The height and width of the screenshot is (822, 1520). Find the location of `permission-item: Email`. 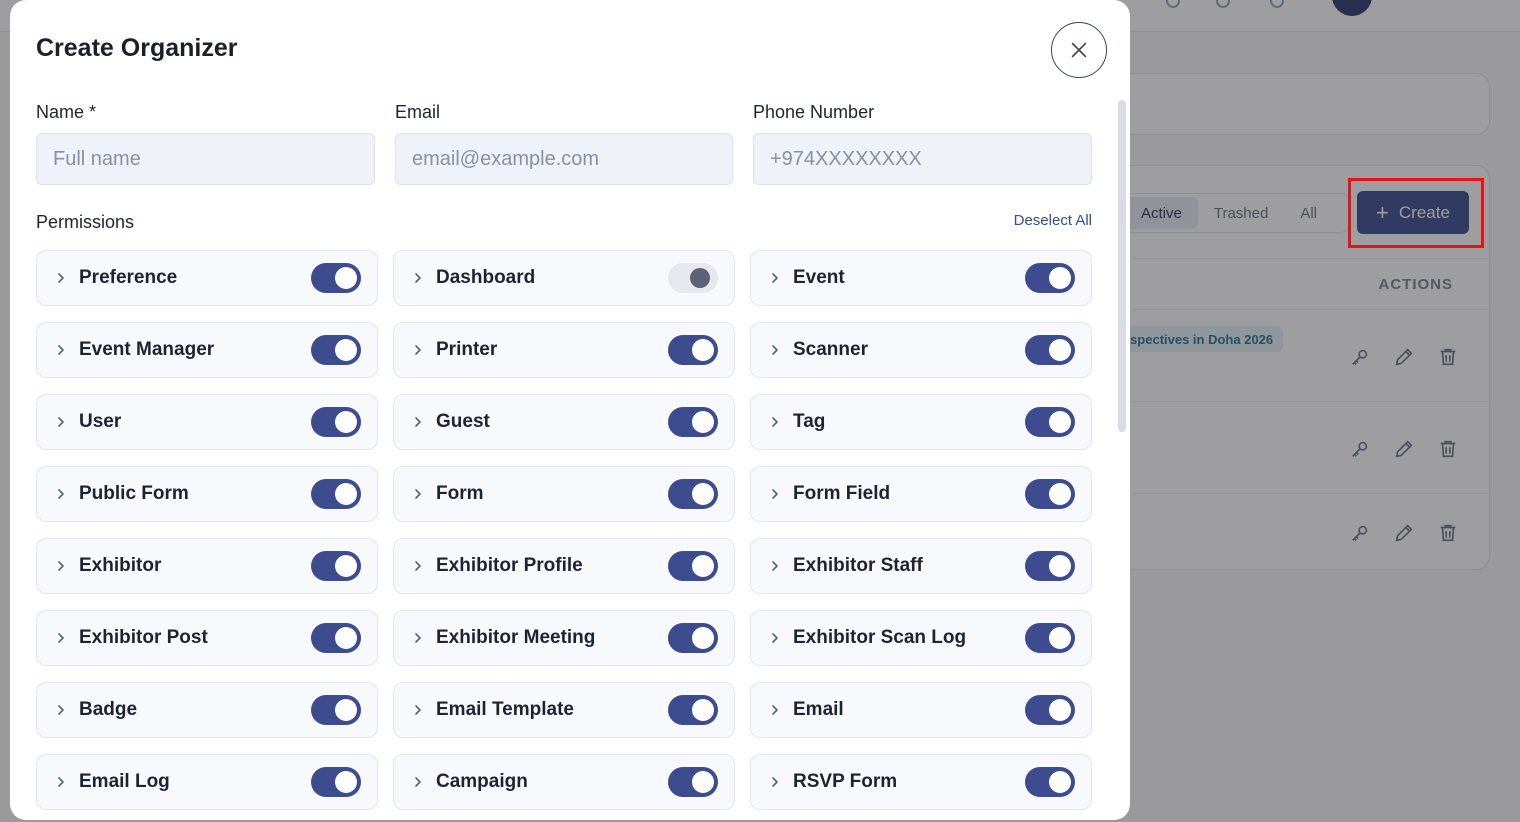

permission-item: Email is located at coordinates (921, 710).